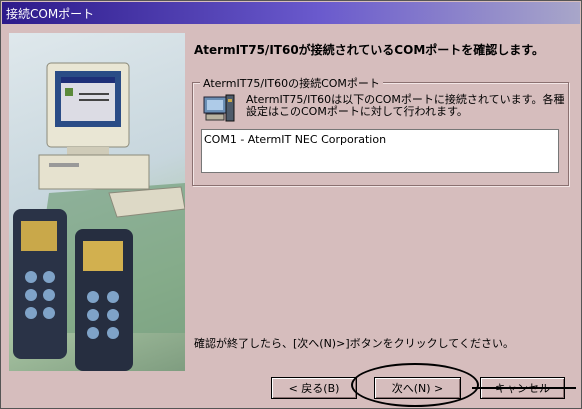 This screenshot has height=409, width=582. What do you see at coordinates (219, 108) in the screenshot?
I see `computer-icon` at bounding box center [219, 108].